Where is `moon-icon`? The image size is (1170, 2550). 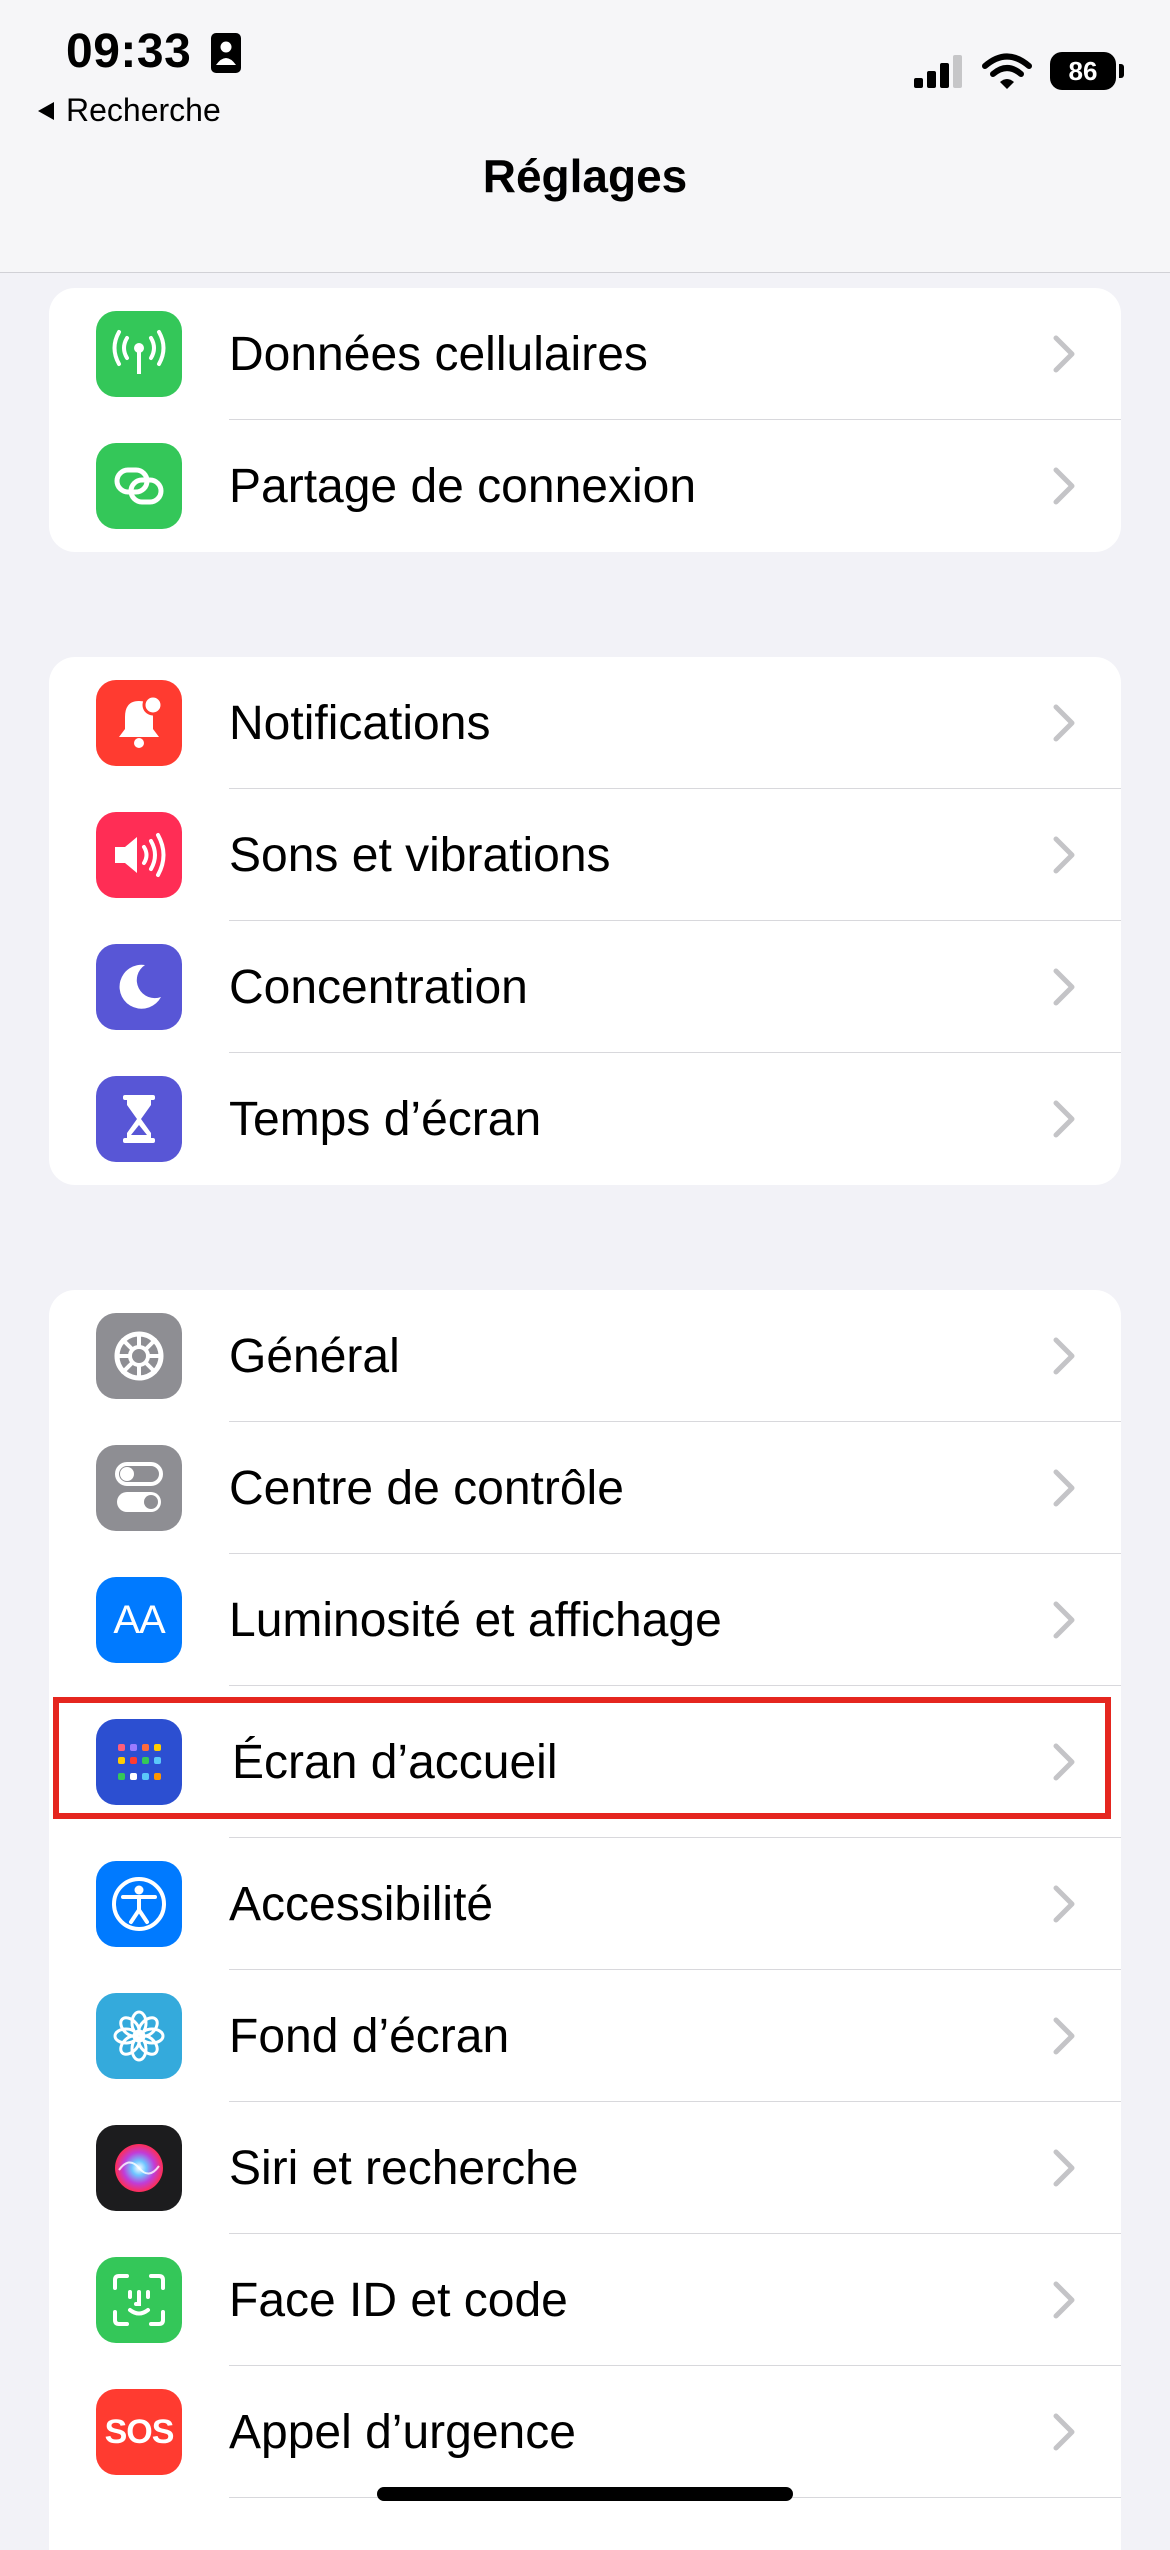
moon-icon is located at coordinates (139, 987).